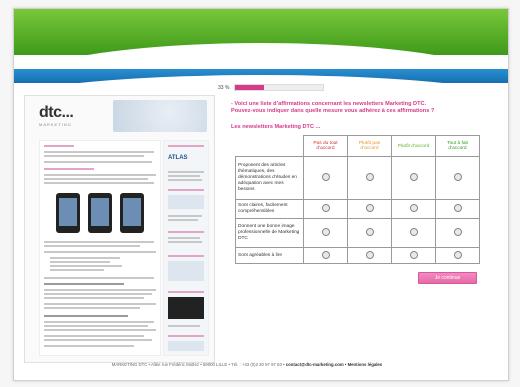  What do you see at coordinates (250, 87) in the screenshot?
I see `progress-fill` at bounding box center [250, 87].